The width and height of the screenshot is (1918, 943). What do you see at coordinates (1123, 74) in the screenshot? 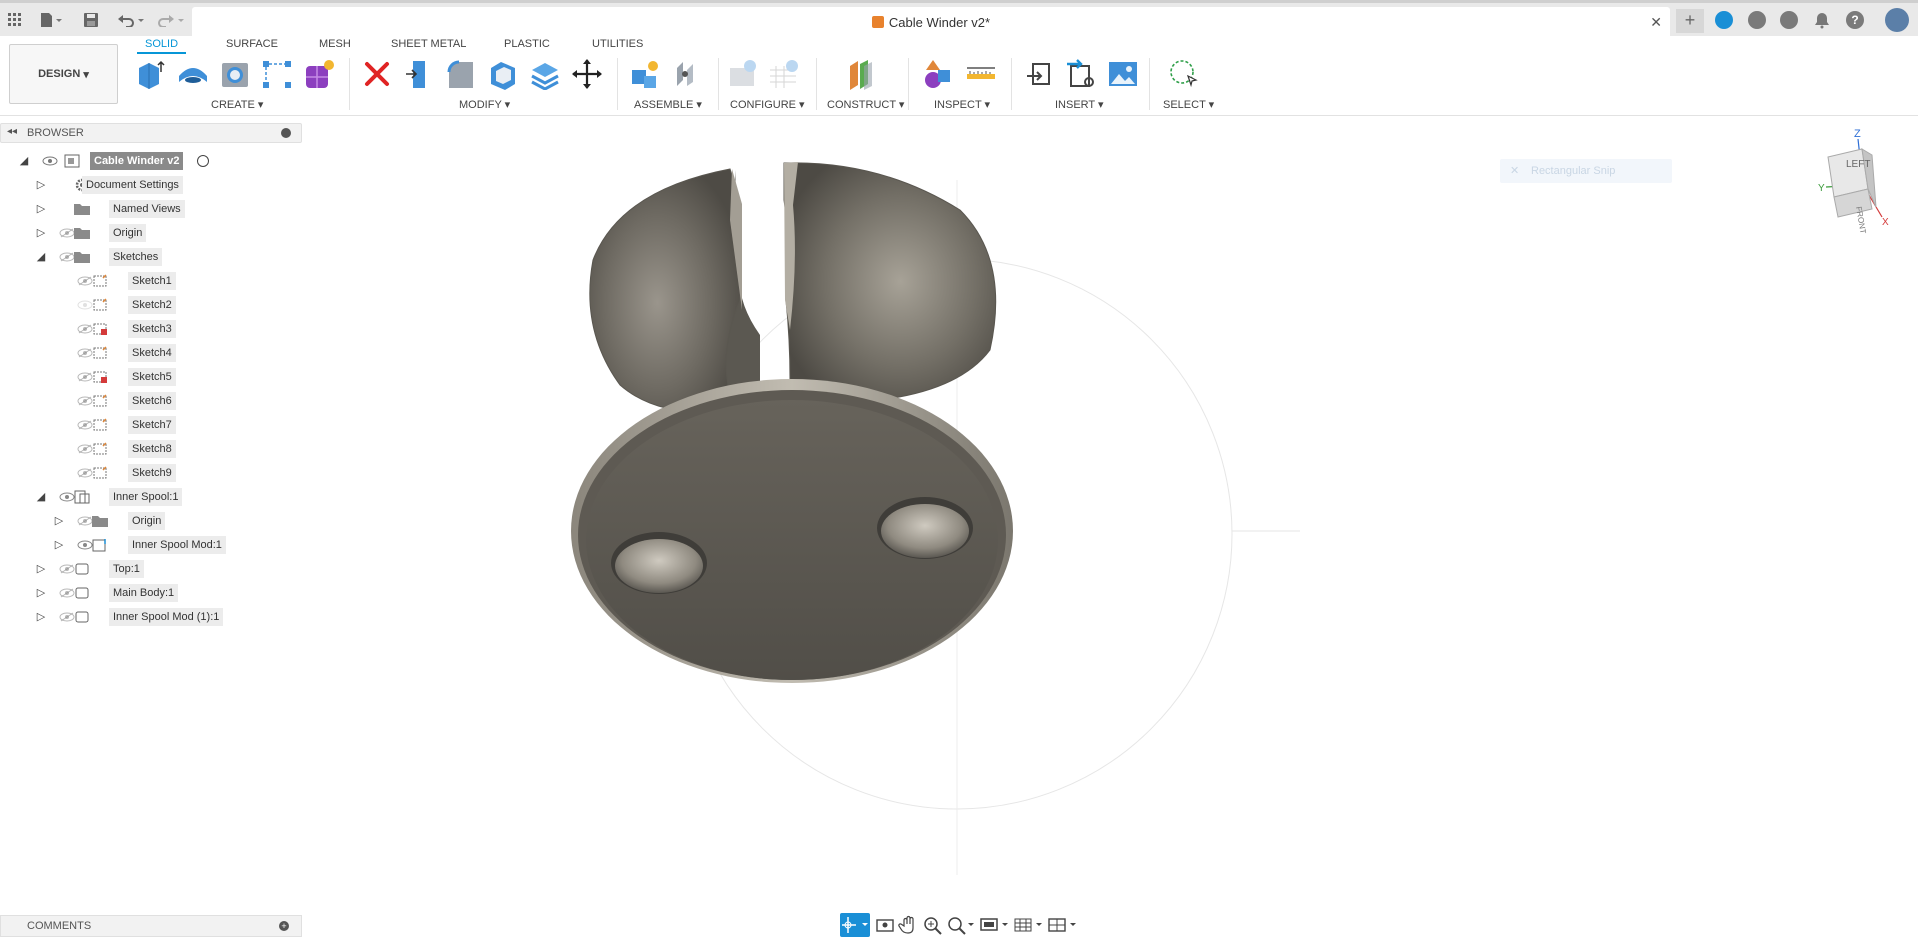
I see `insert-canvas-icon` at bounding box center [1123, 74].